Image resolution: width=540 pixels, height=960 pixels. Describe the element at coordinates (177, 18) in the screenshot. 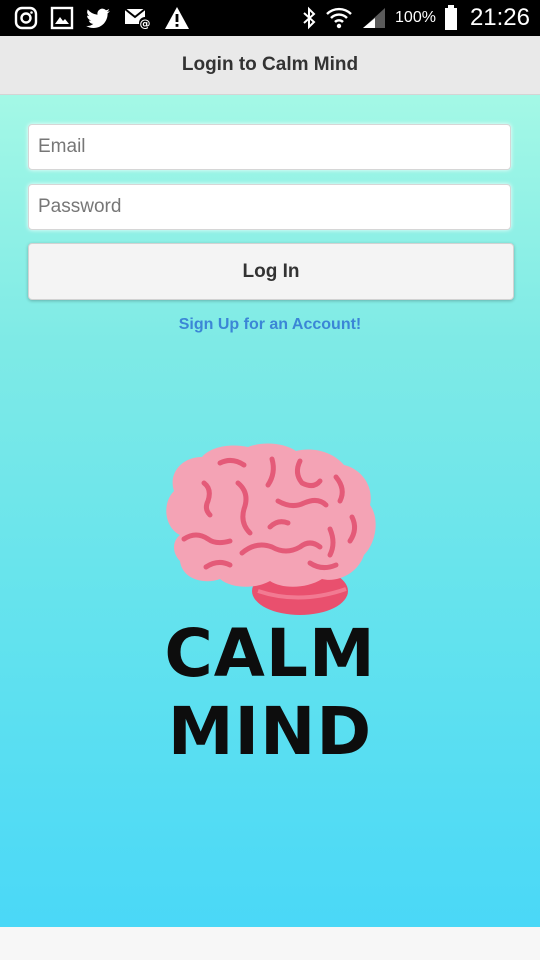

I see `warning-icon` at that location.